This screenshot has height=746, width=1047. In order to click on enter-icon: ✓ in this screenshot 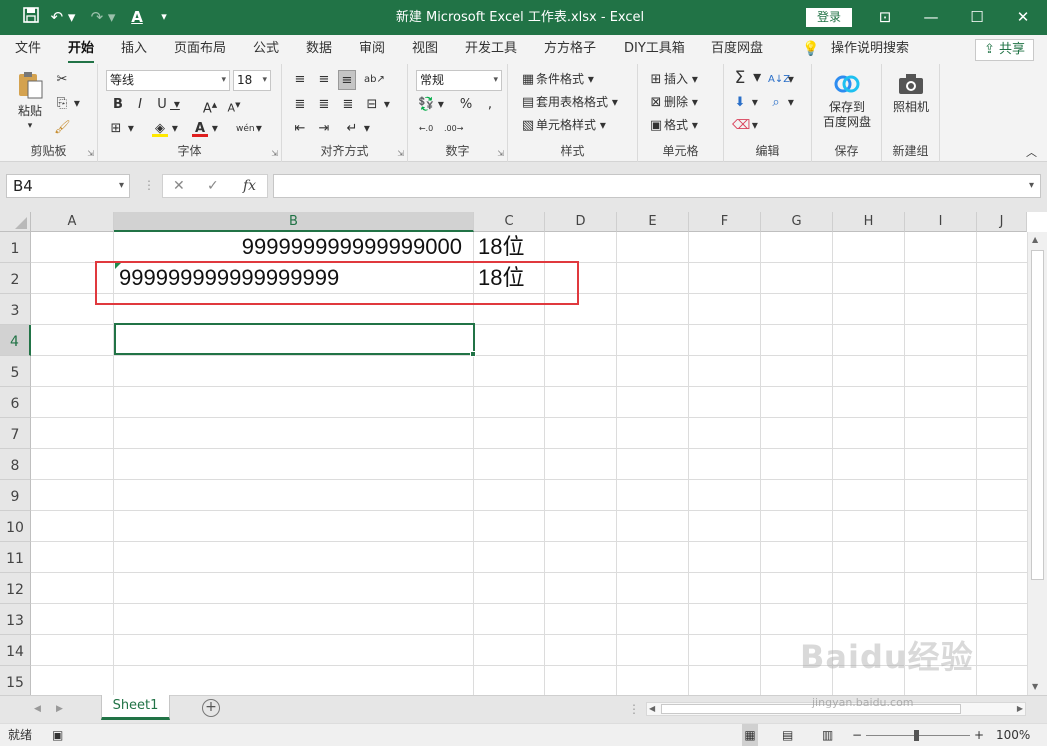, I will do `click(213, 186)`.